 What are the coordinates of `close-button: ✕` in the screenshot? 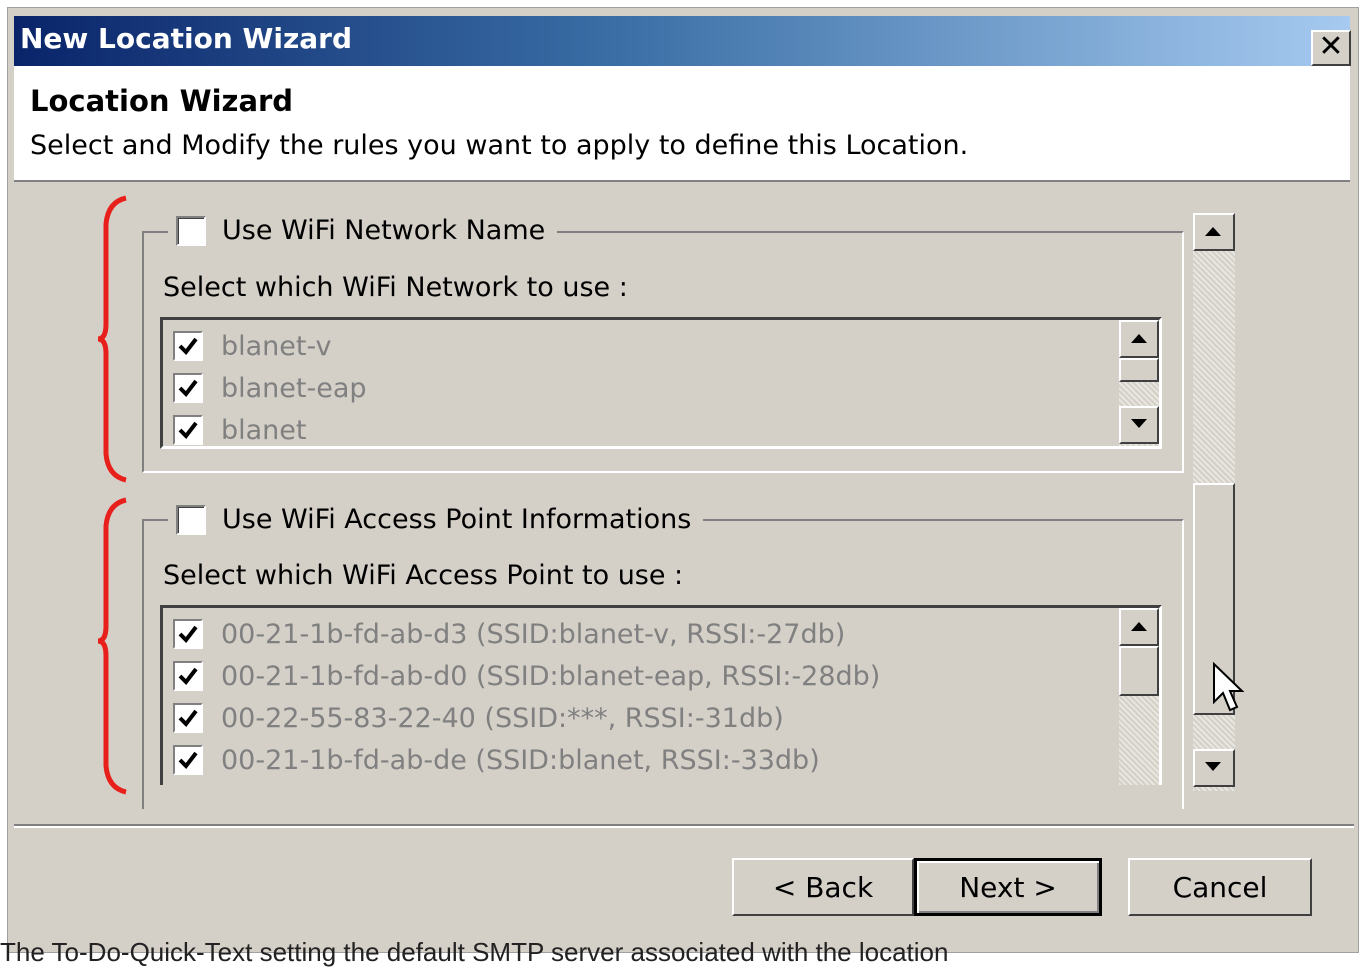 It's located at (1331, 48).